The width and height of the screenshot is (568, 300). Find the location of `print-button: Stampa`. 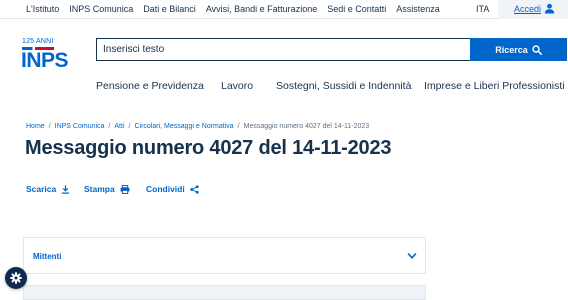

print-button: Stampa is located at coordinates (107, 189).